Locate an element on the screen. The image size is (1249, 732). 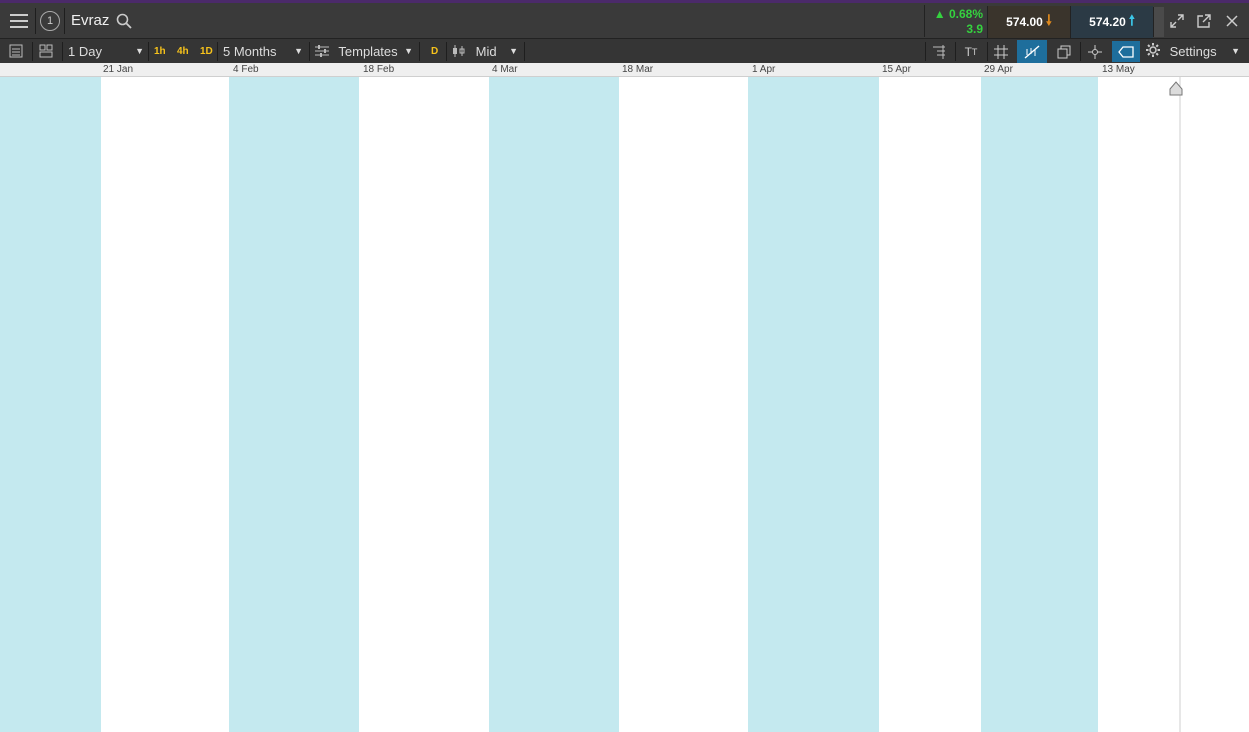
text-size-icon: TT is located at coordinates (971, 51).